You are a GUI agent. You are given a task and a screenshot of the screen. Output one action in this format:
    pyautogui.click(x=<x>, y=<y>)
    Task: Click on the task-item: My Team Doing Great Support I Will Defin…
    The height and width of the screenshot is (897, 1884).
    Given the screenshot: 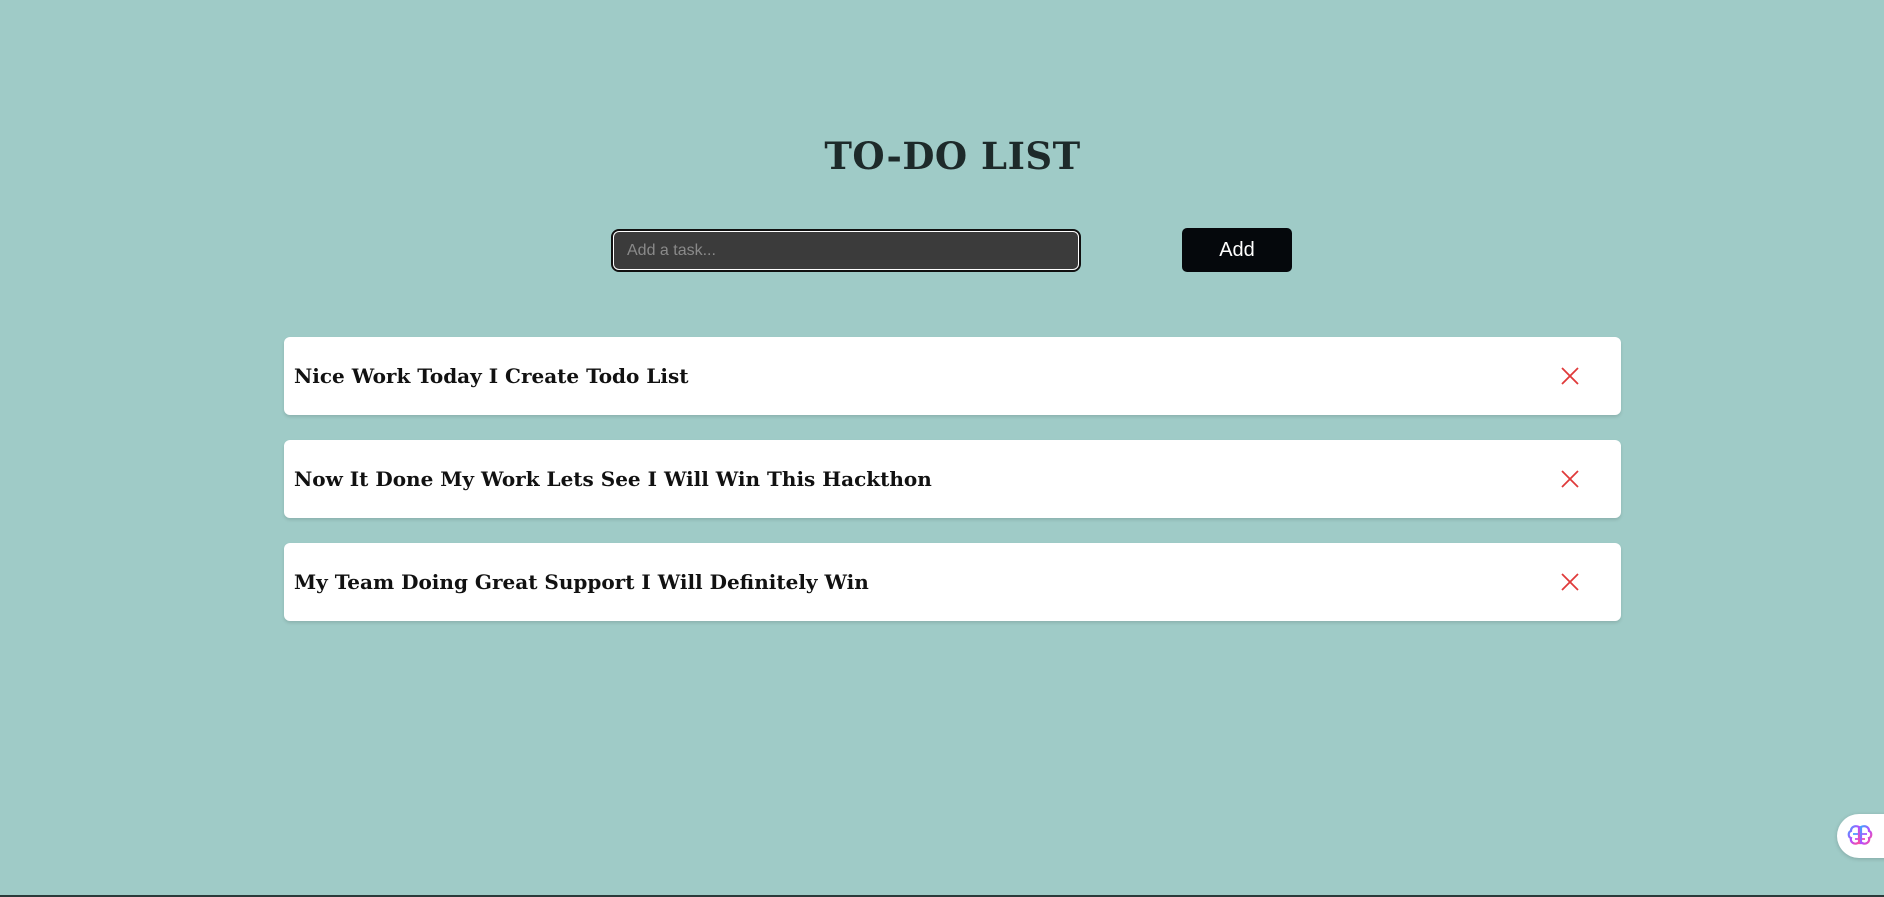 What is the action you would take?
    pyautogui.click(x=952, y=582)
    